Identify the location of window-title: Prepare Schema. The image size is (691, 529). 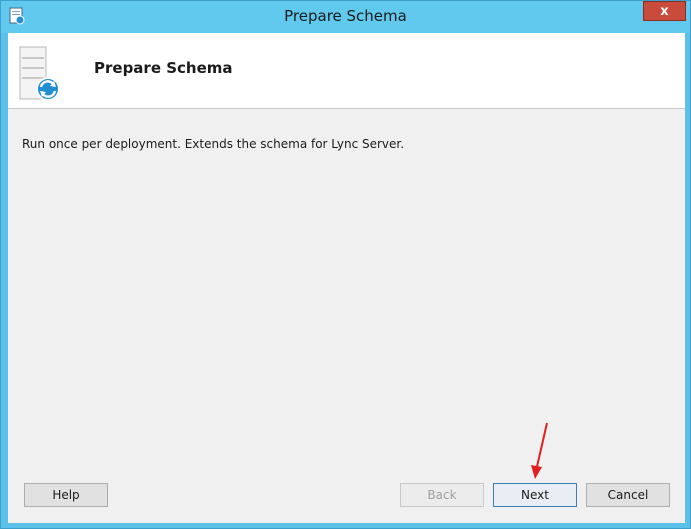
(345, 16).